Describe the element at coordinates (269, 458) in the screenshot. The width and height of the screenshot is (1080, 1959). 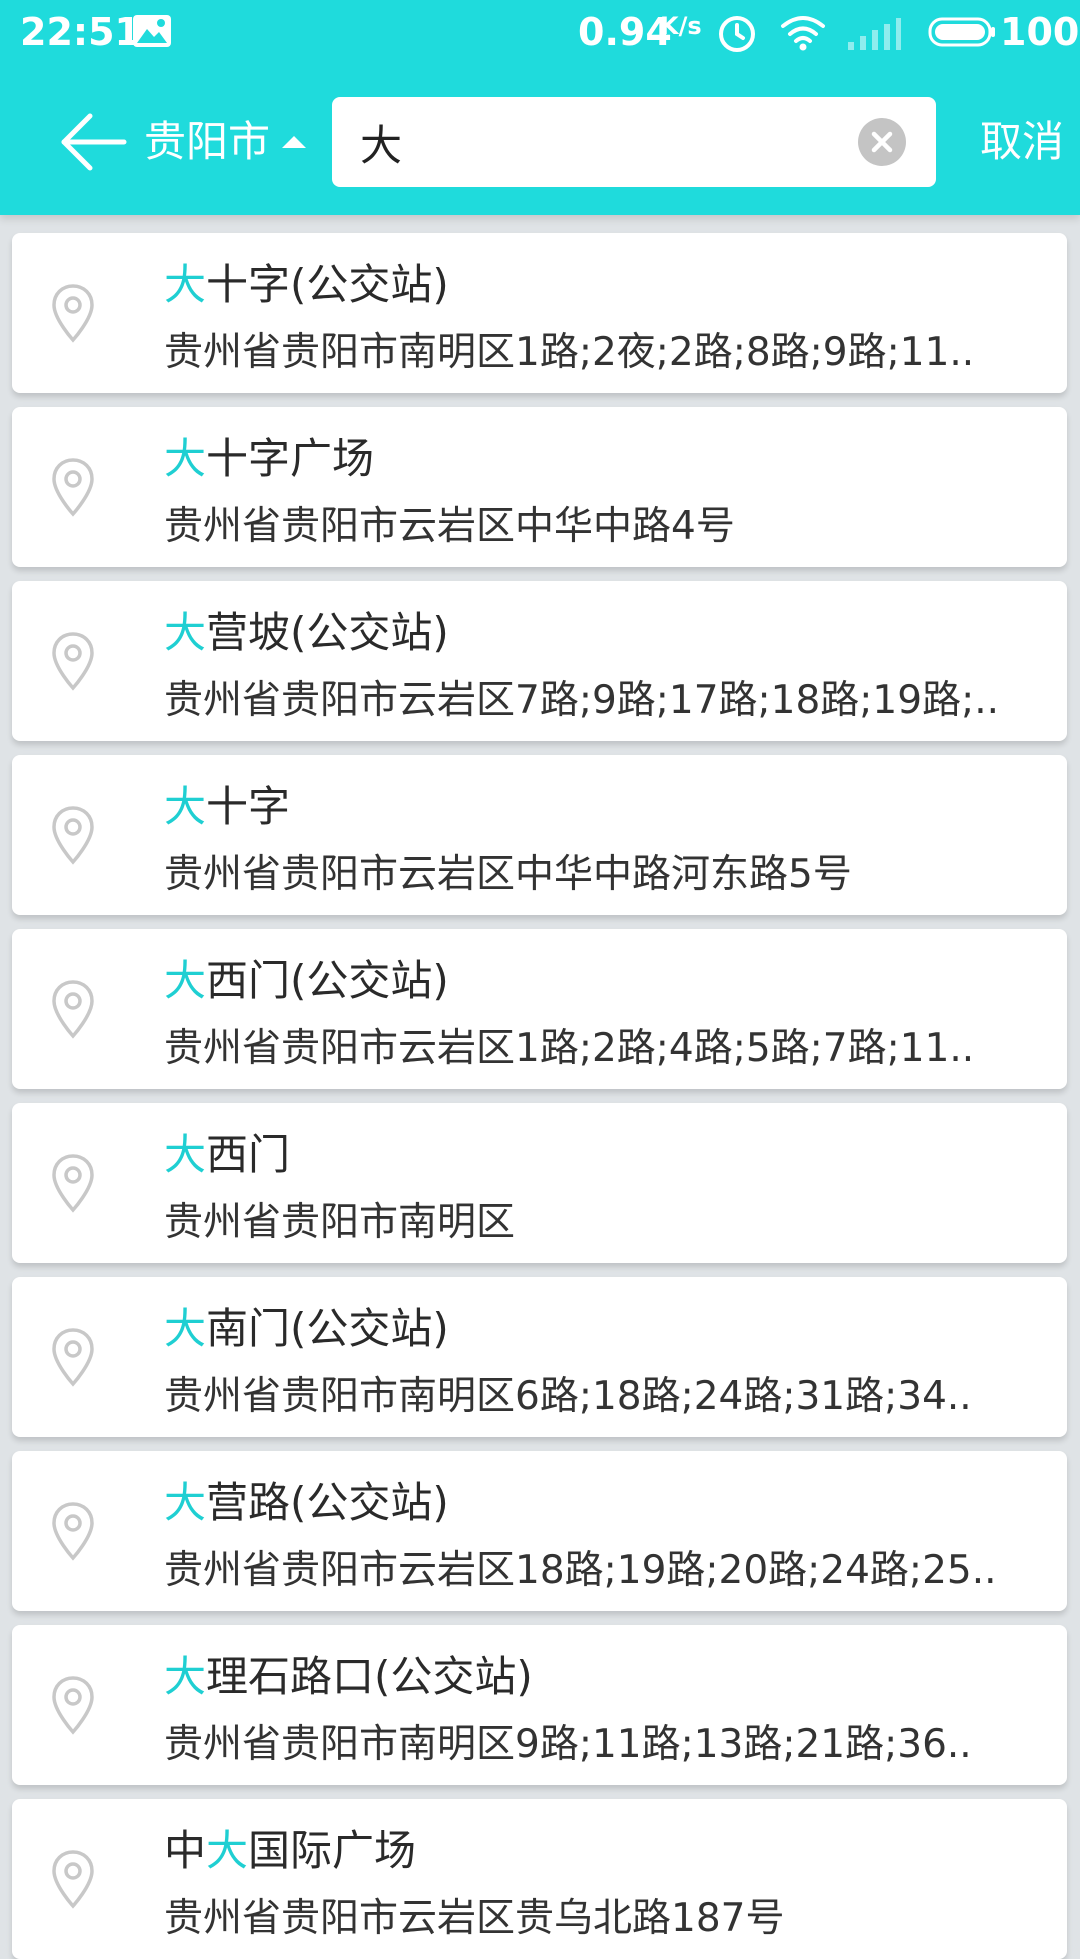
I see `result-title: 大十字广场` at that location.